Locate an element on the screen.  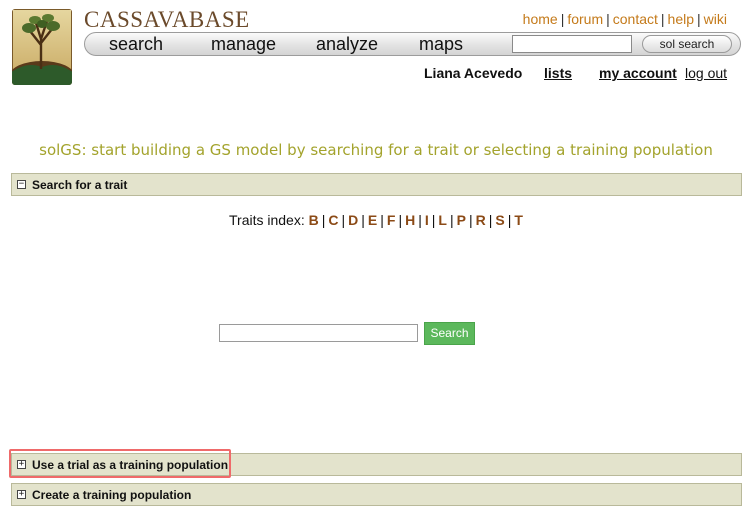
nav-maps: maps is located at coordinates (441, 44).